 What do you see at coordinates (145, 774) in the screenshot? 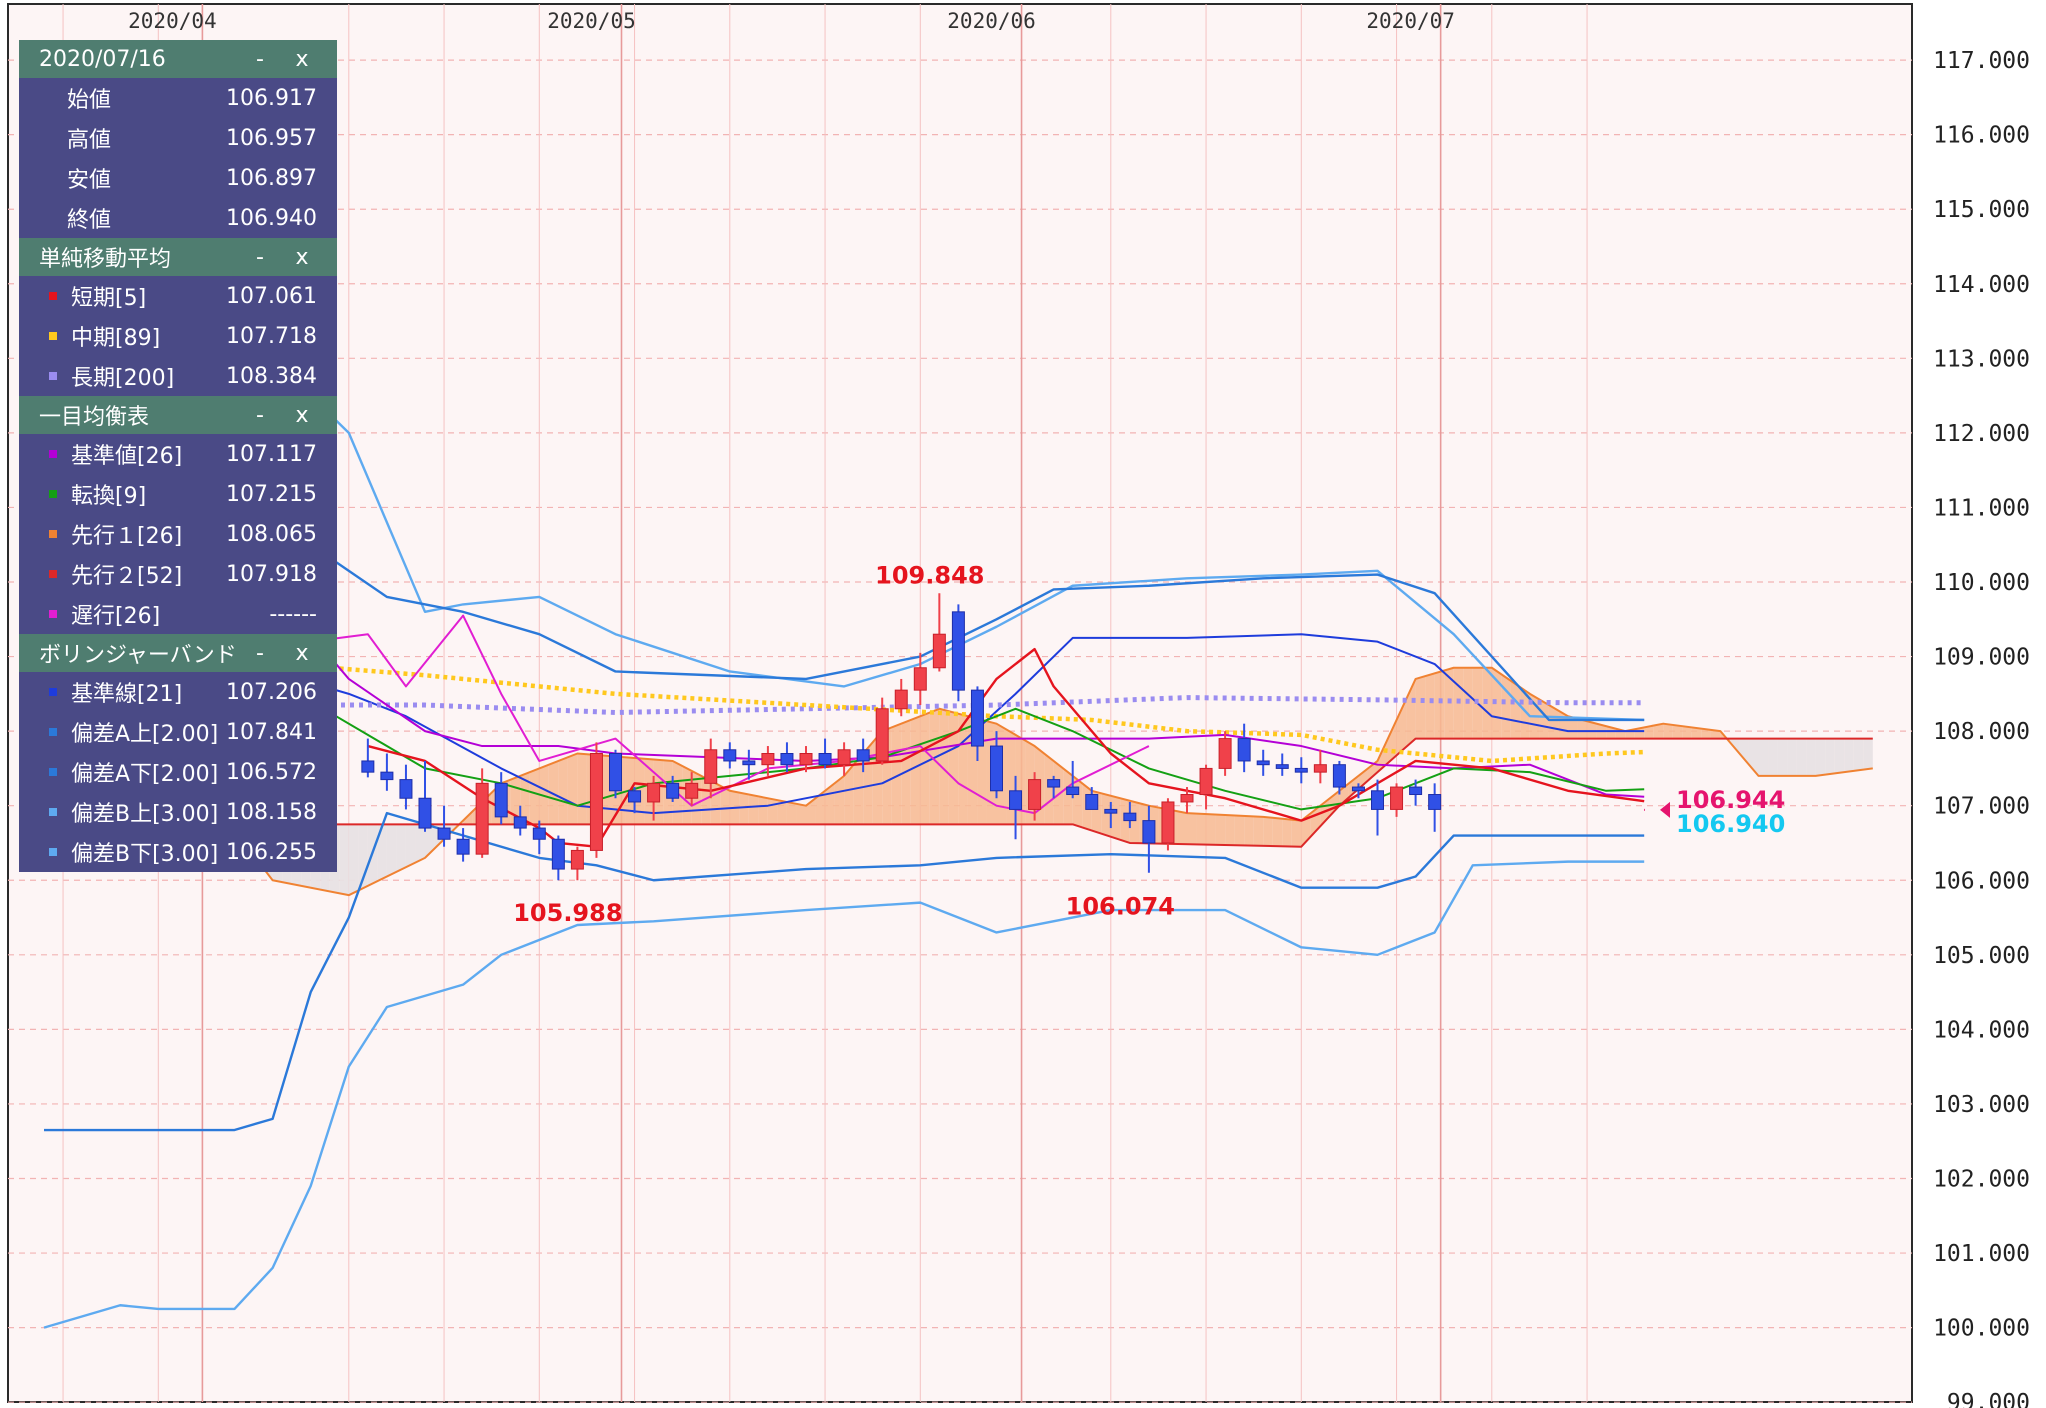
I see `indicator-label: 偏差A下[2.00]` at bounding box center [145, 774].